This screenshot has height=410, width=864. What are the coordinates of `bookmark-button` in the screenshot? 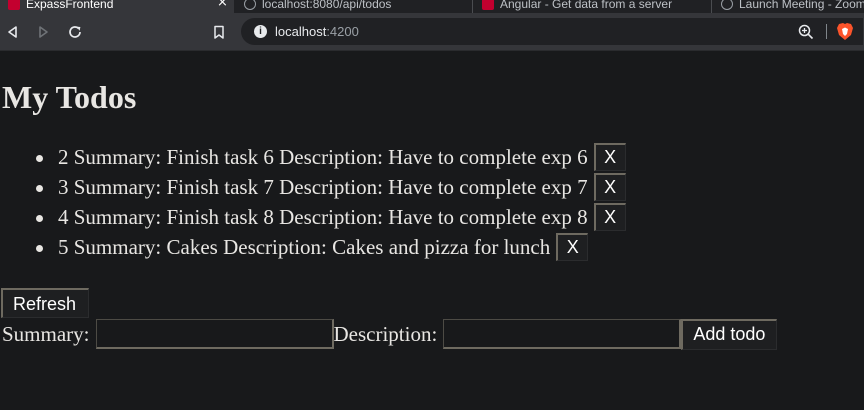 It's located at (219, 32).